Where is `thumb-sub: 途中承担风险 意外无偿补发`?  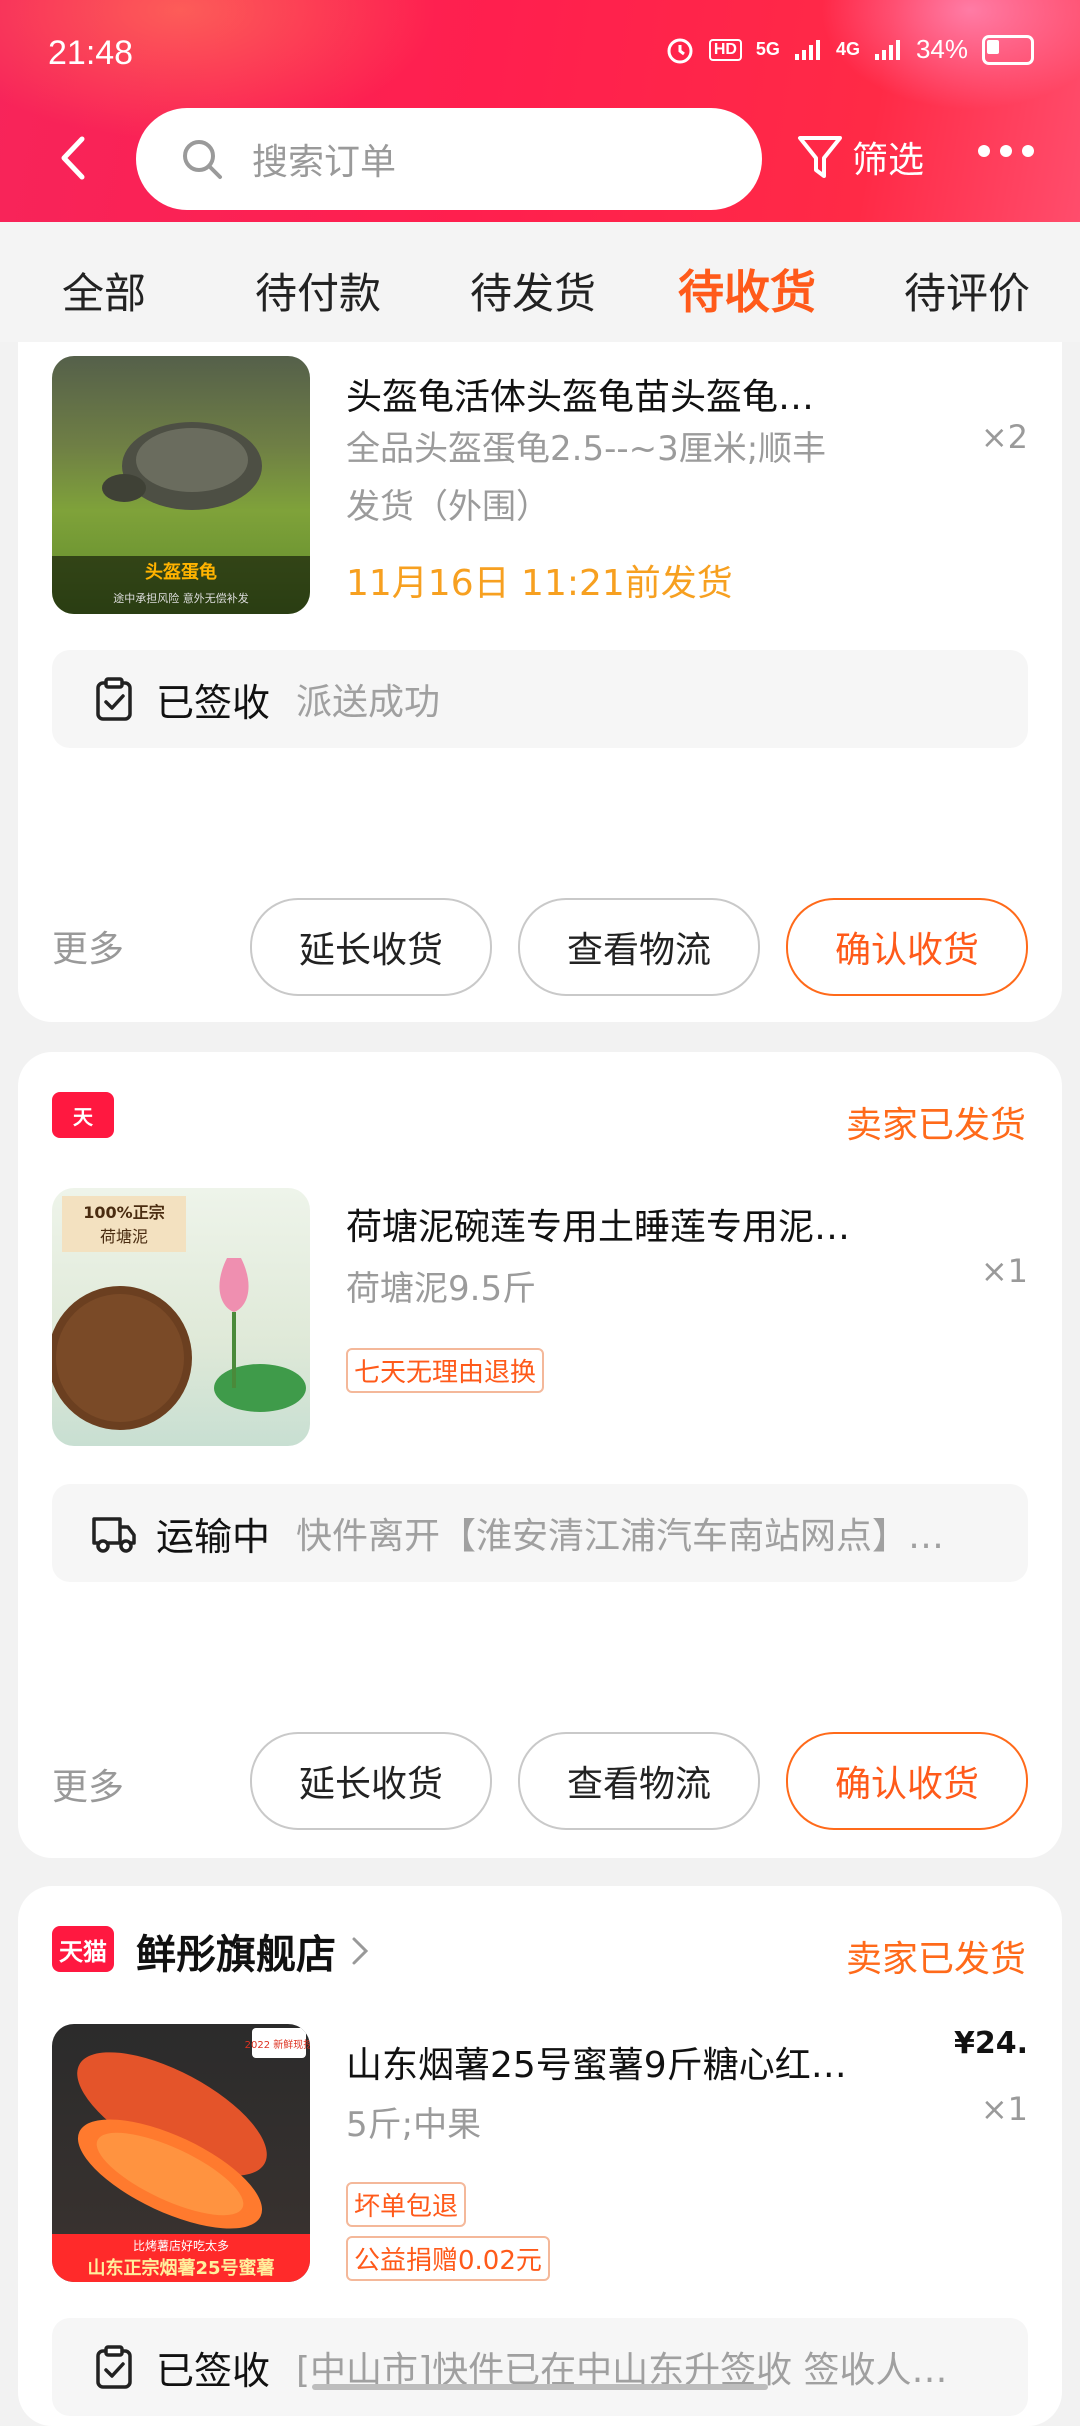
thumb-sub: 途中承担风险 意外无偿补发 is located at coordinates (181, 598).